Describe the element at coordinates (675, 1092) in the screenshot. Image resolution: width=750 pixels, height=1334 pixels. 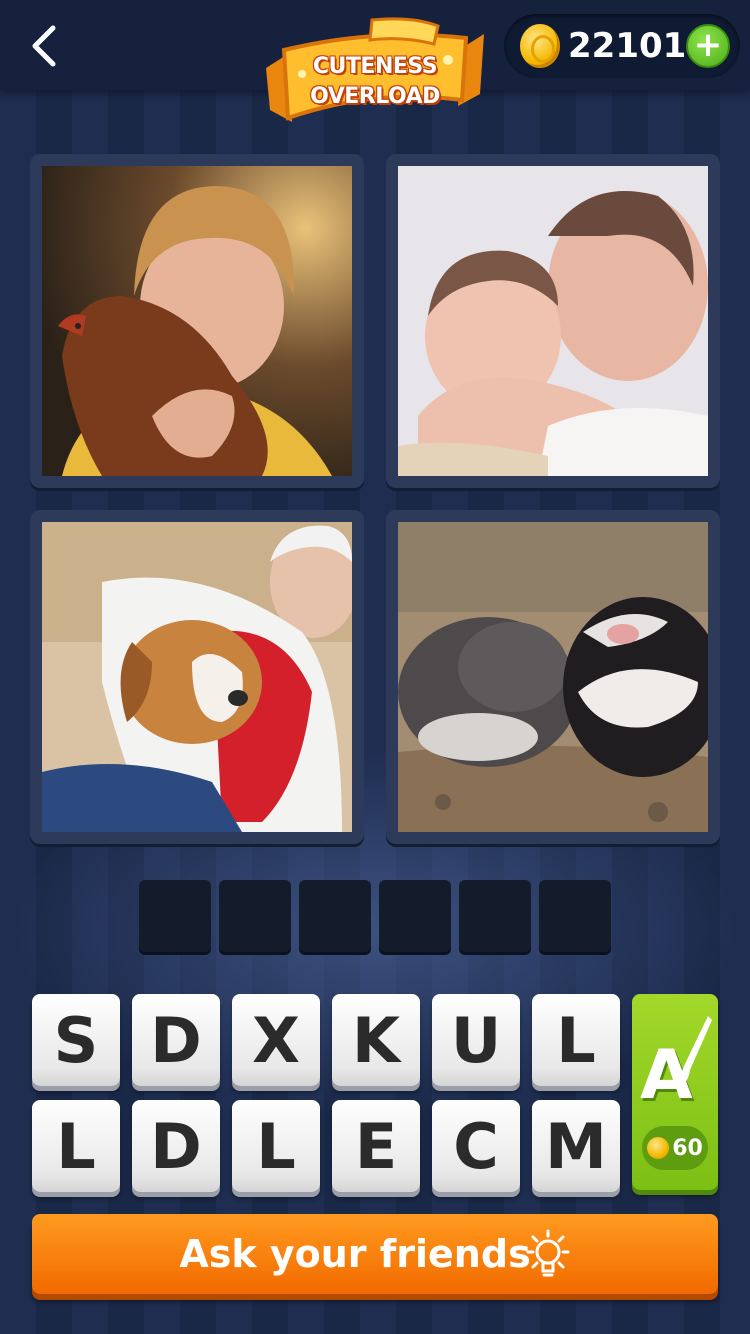
I see `reveal-letter-button: A 60` at that location.